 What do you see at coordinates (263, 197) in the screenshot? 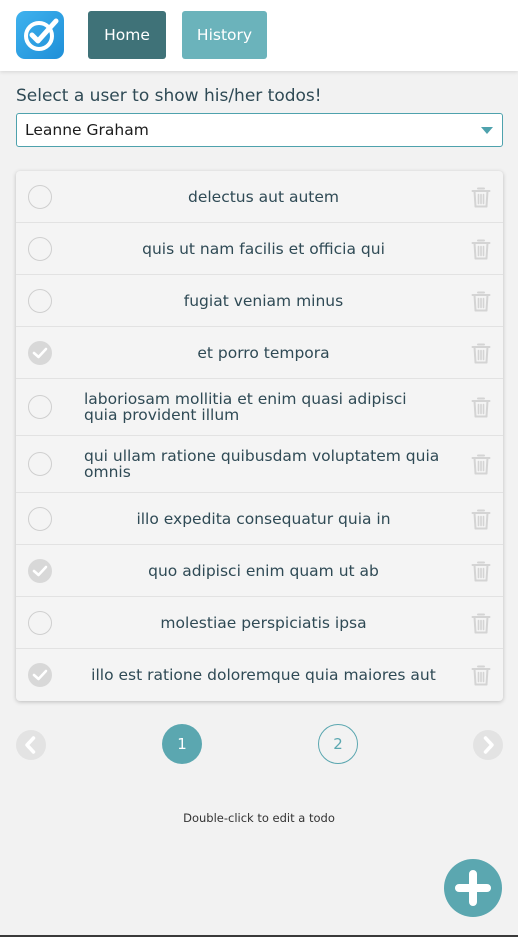
I see `todo-title: delectus aut autem` at bounding box center [263, 197].